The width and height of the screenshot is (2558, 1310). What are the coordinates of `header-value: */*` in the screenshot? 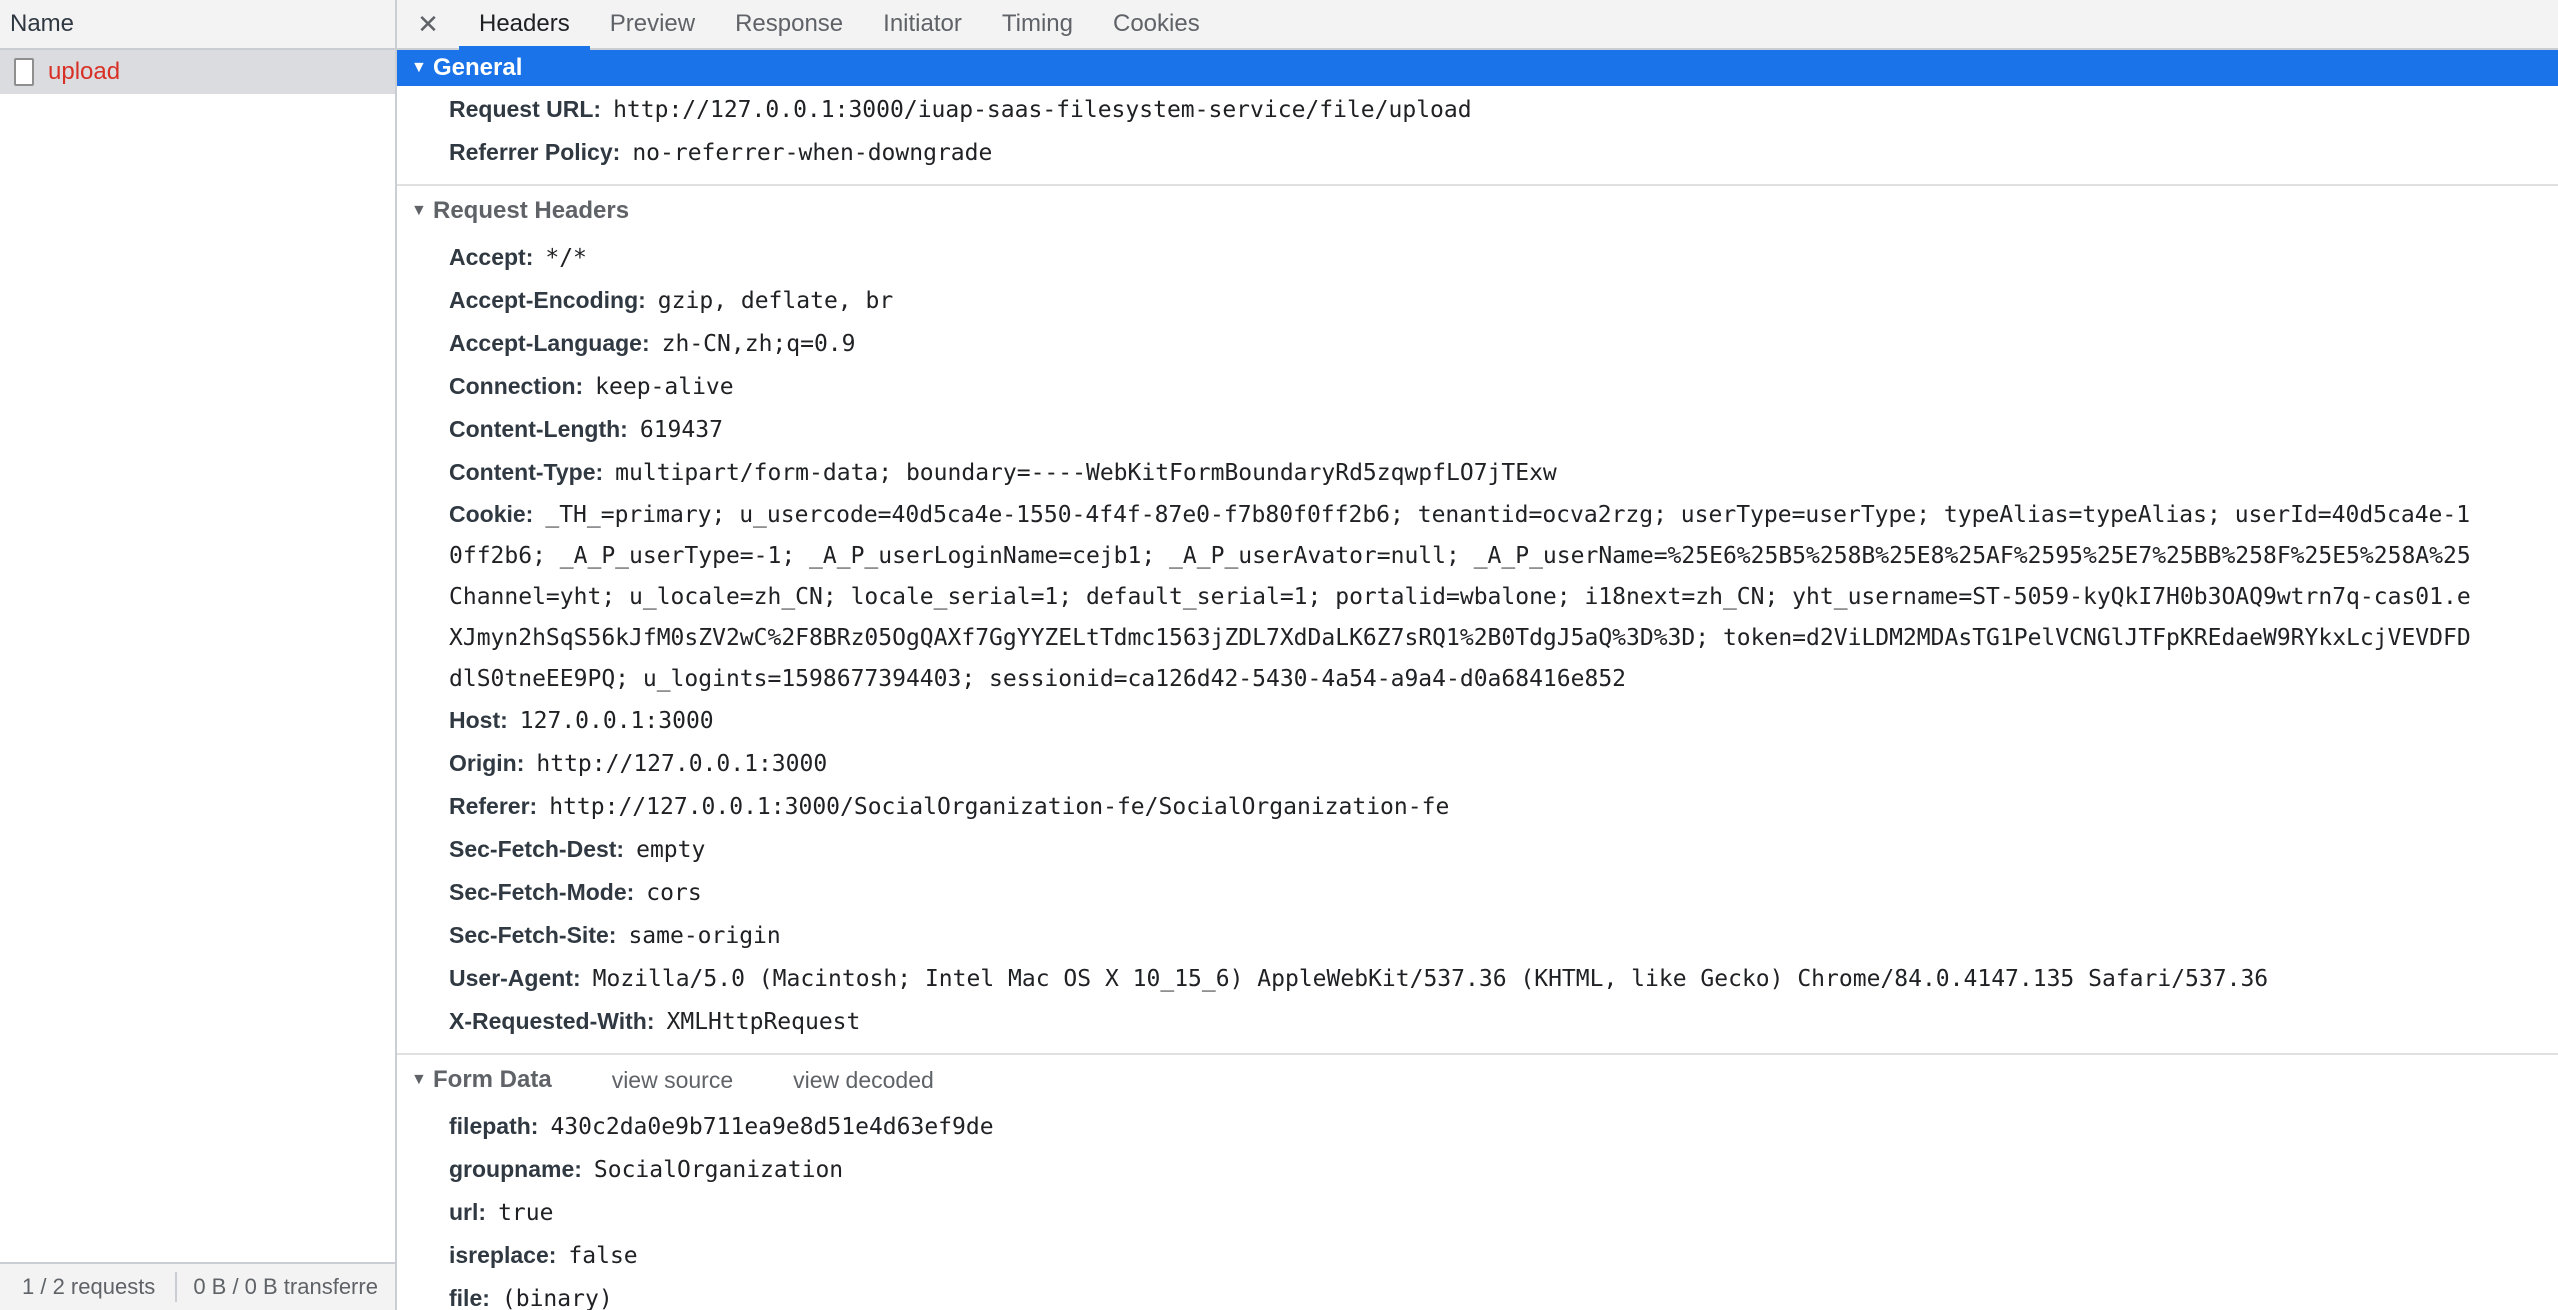 It's located at (566, 258).